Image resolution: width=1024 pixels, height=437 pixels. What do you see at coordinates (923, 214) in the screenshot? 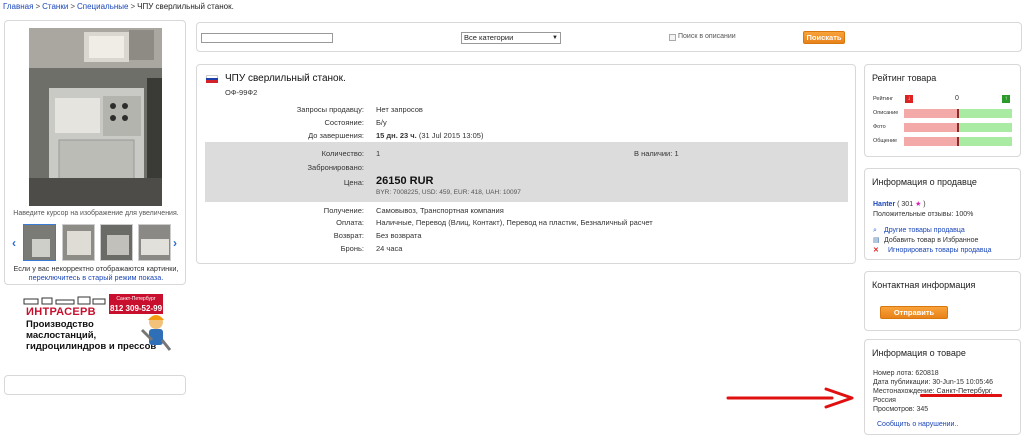
I see `seller-feedback: Положительные отзывы: 100%` at bounding box center [923, 214].